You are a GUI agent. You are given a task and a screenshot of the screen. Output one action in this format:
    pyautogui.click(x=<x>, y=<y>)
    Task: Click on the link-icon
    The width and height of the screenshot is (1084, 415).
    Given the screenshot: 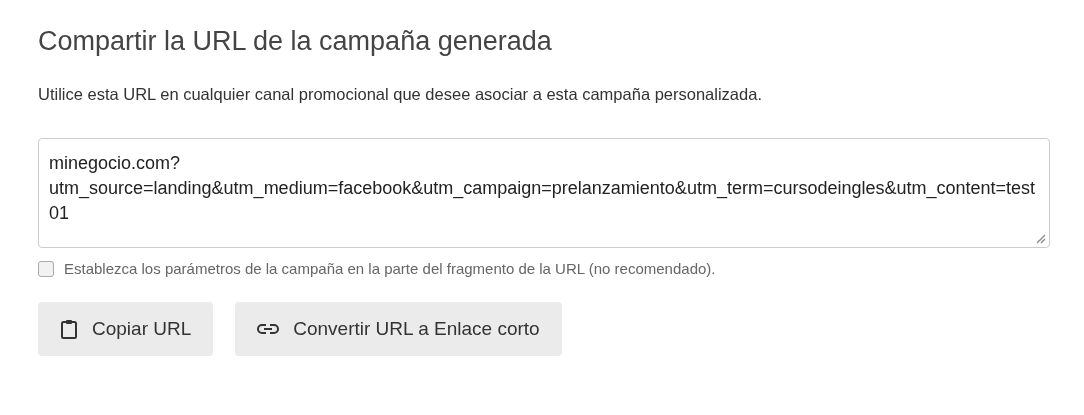 What is the action you would take?
    pyautogui.click(x=268, y=329)
    